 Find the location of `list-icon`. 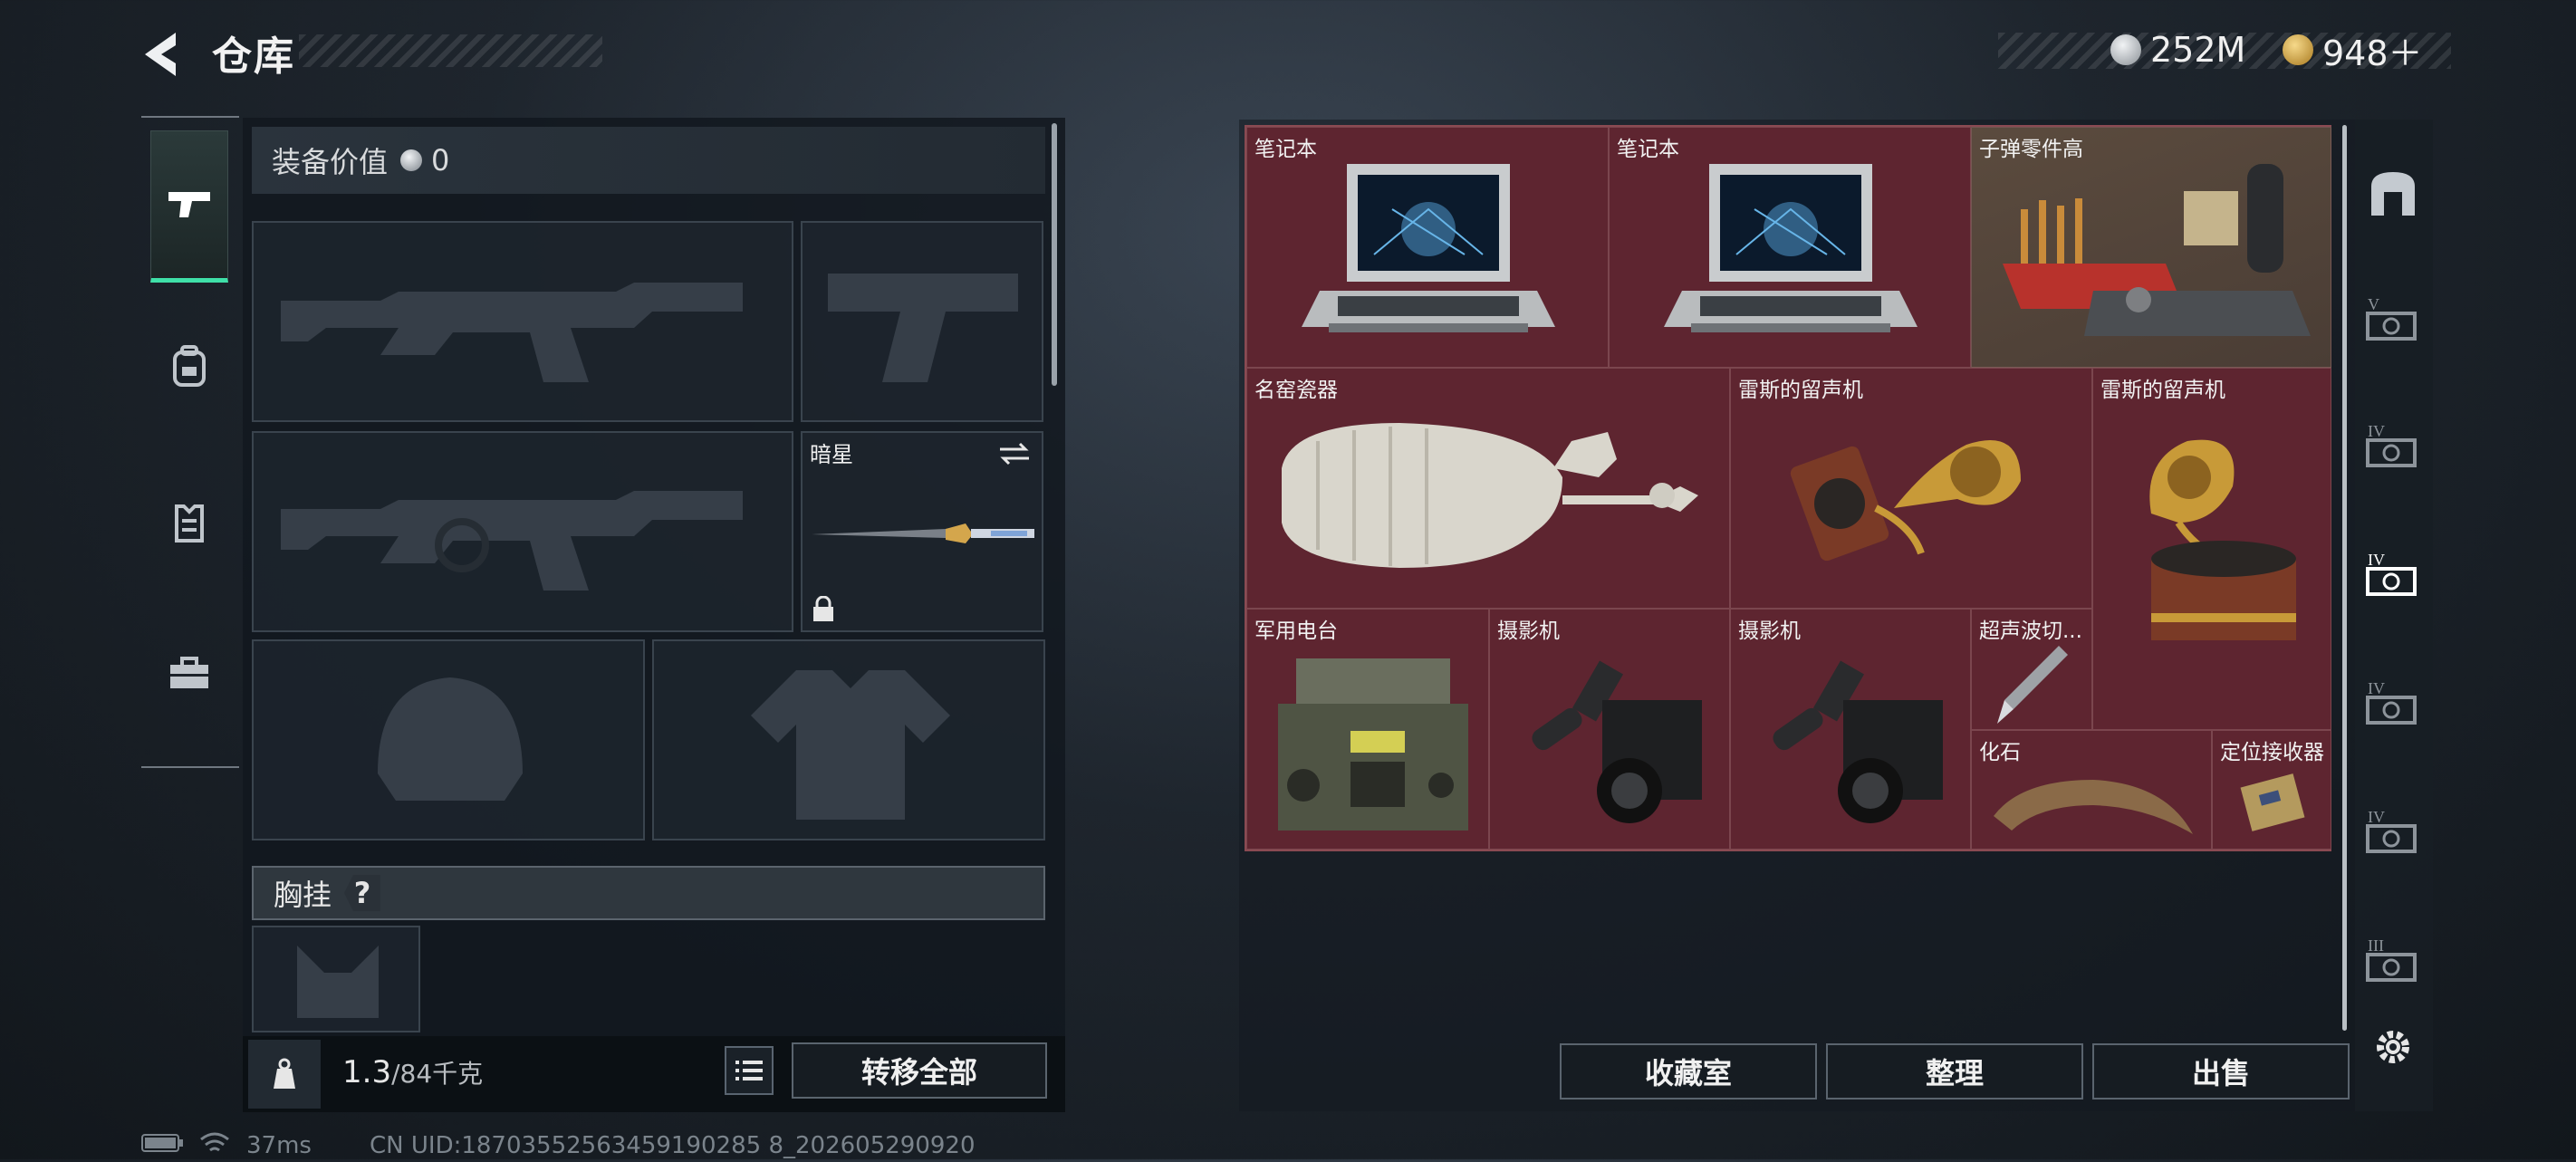

list-icon is located at coordinates (749, 1070).